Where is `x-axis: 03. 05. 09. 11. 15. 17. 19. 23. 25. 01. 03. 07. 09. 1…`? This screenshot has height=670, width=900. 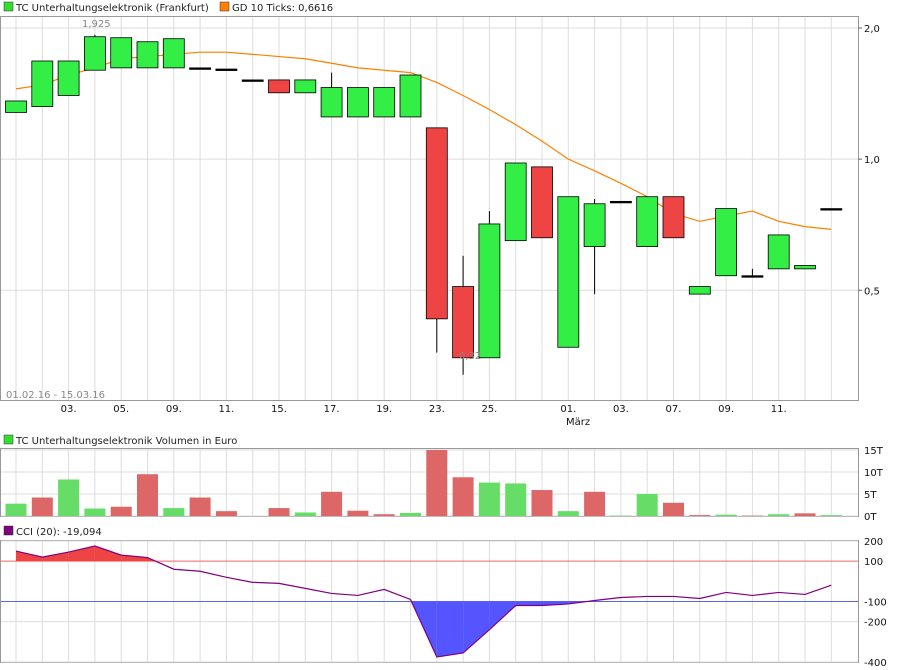
x-axis: 03. 05. 09. 11. 15. 17. 19. 23. 25. 01. 03. 07. 09. 1… is located at coordinates (424, 409).